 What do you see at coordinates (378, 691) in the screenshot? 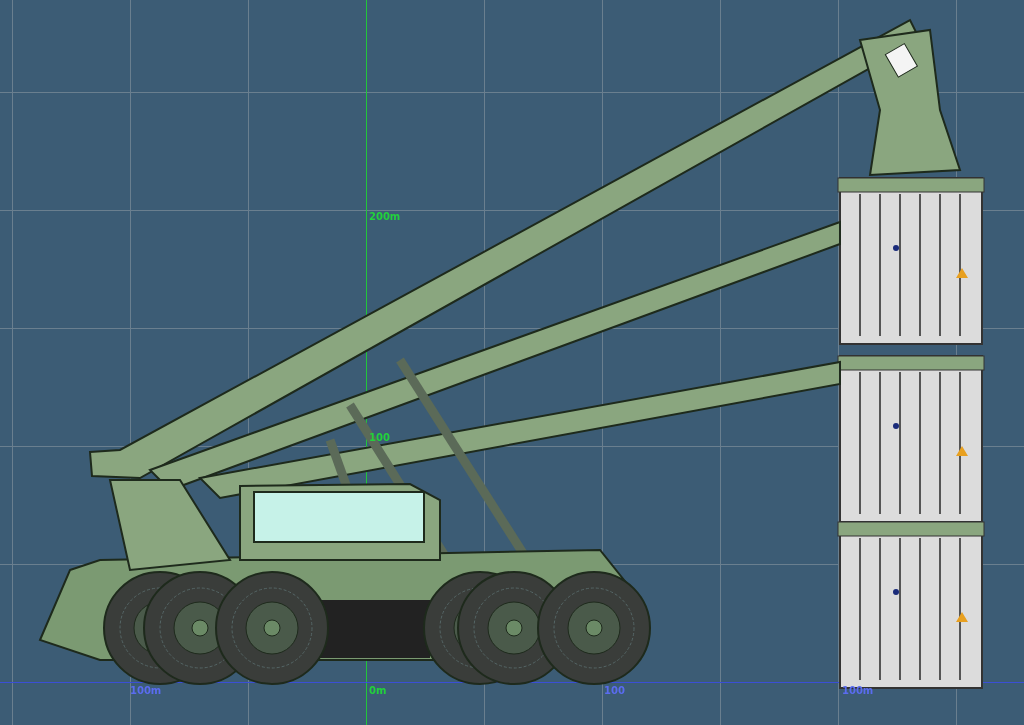
I see `axis-label: 0m` at bounding box center [378, 691].